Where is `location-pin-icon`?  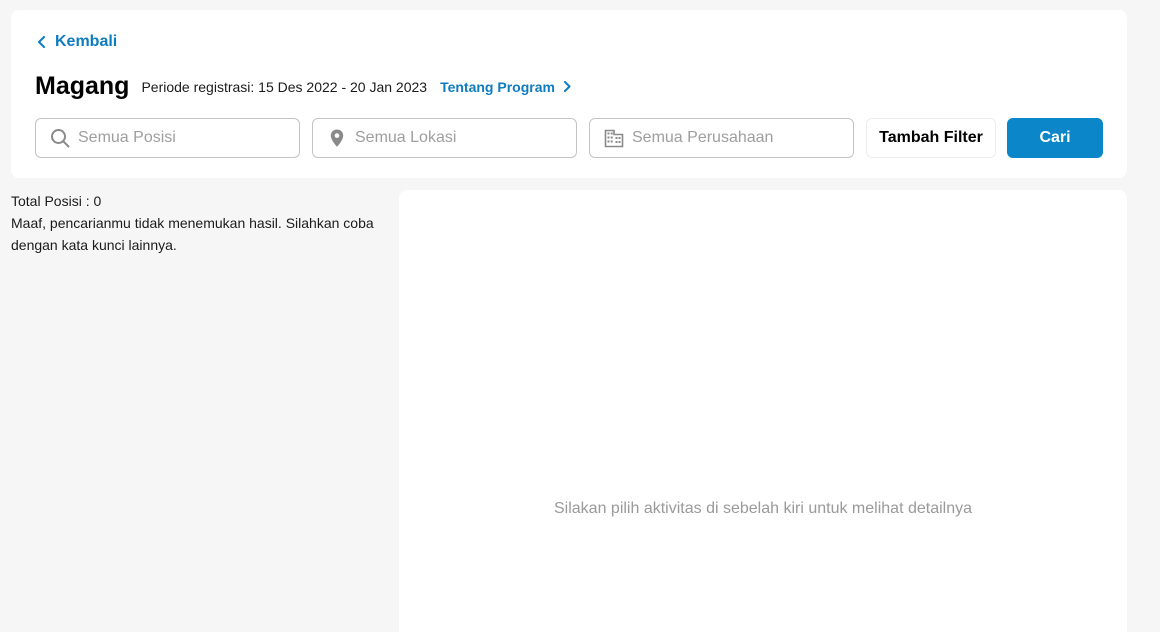
location-pin-icon is located at coordinates (337, 138).